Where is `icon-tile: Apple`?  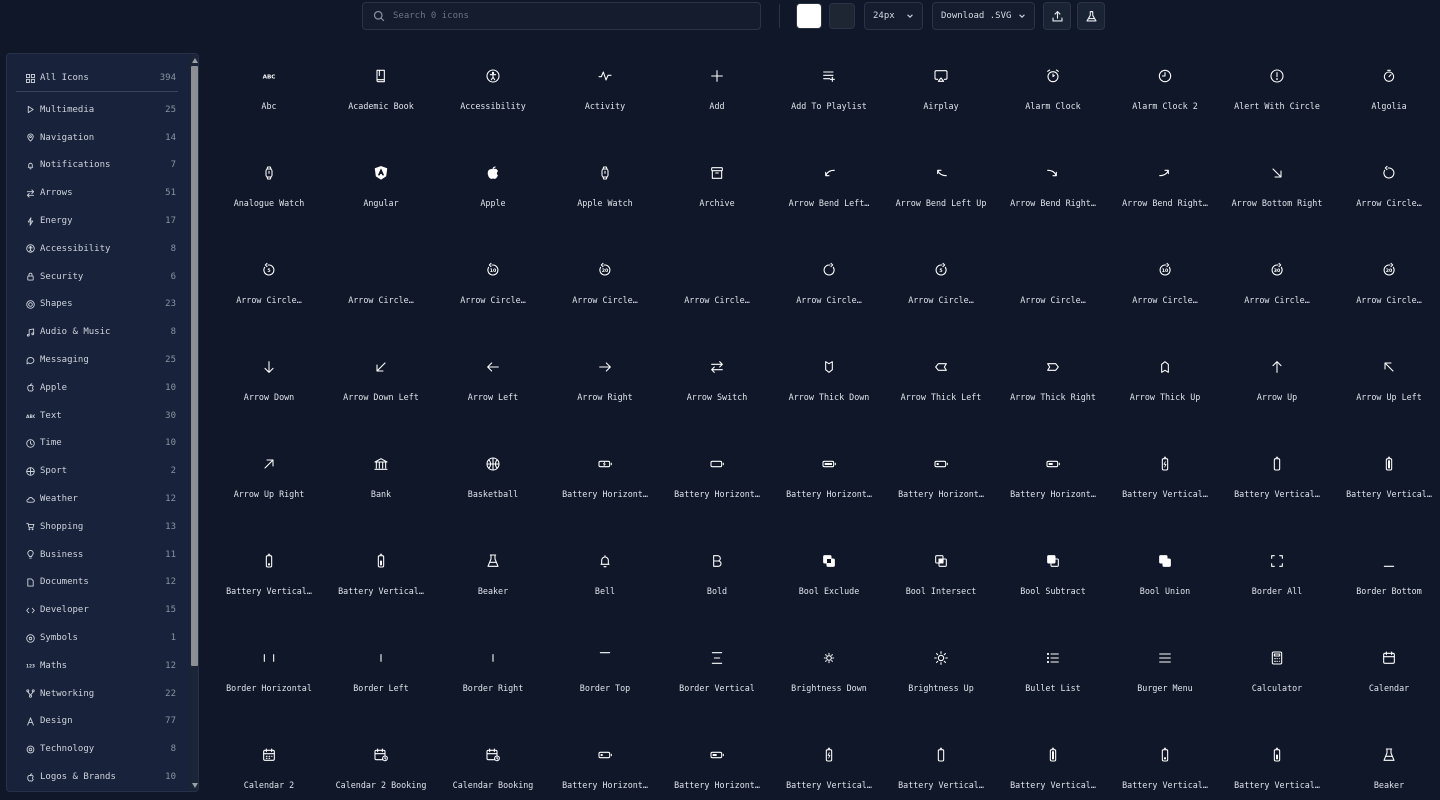
icon-tile: Apple is located at coordinates (493, 200).